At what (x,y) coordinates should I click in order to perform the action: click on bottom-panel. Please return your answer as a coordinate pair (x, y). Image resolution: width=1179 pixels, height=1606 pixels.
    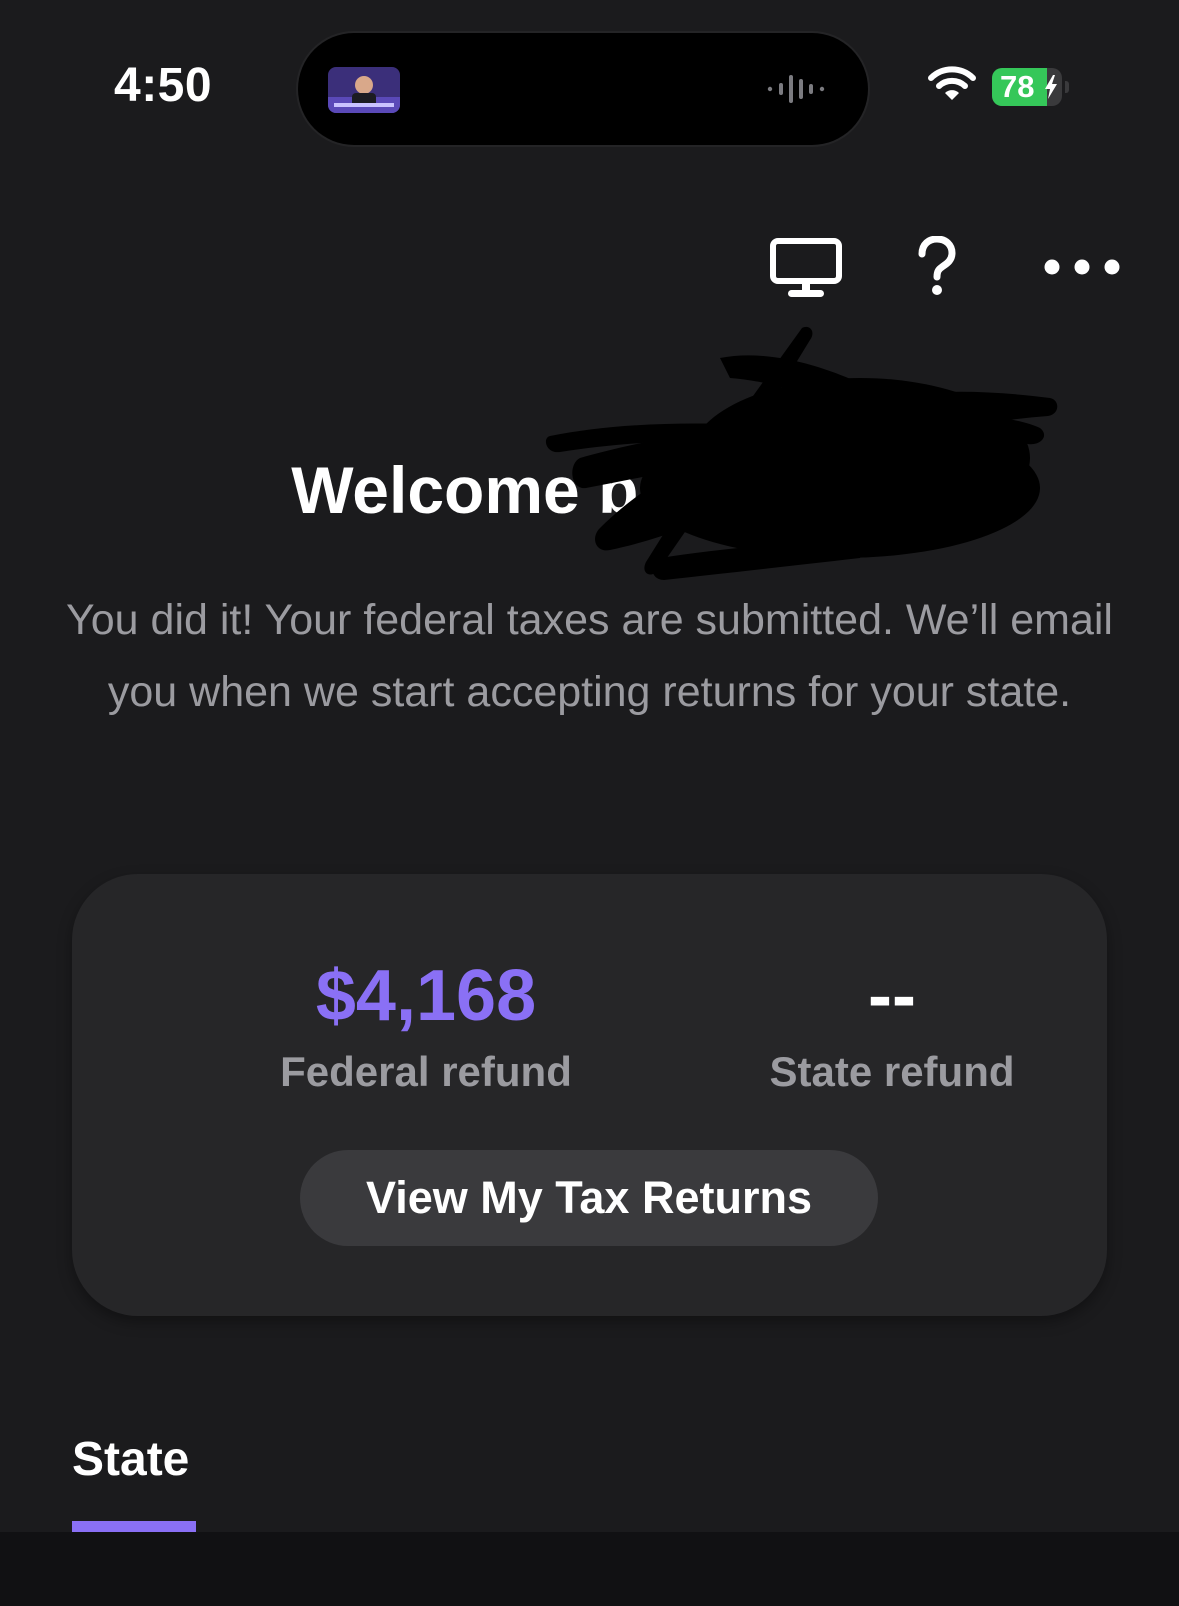
    Looking at the image, I should click on (589, 1569).